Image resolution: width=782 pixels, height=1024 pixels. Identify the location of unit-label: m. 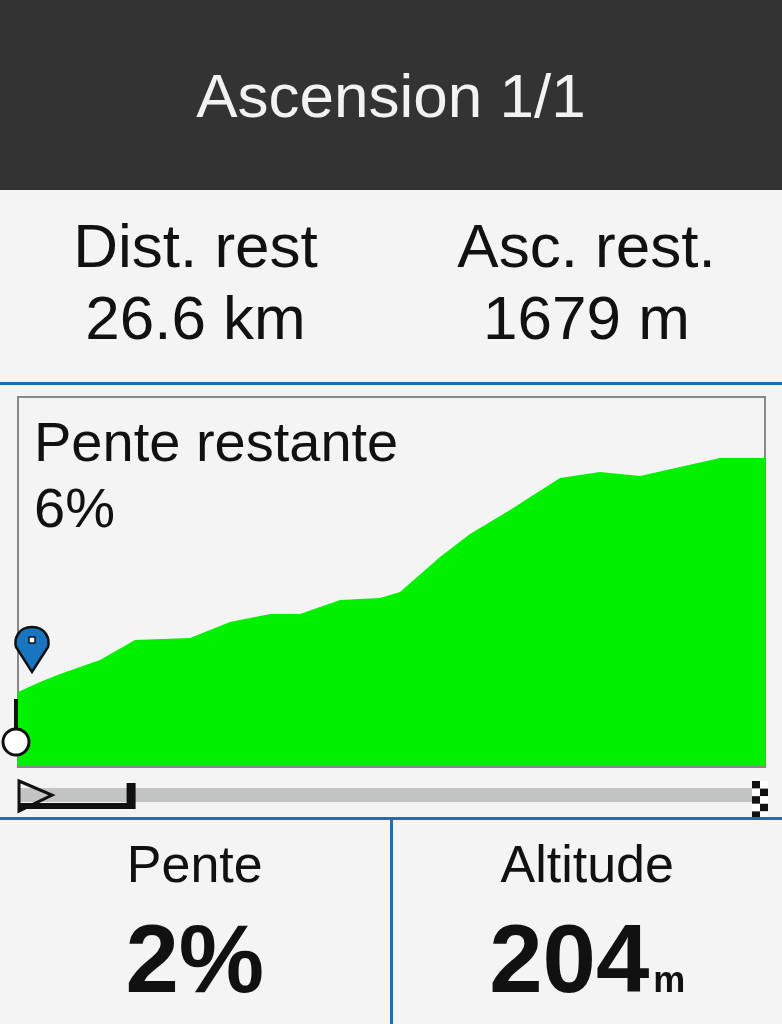
(669, 980).